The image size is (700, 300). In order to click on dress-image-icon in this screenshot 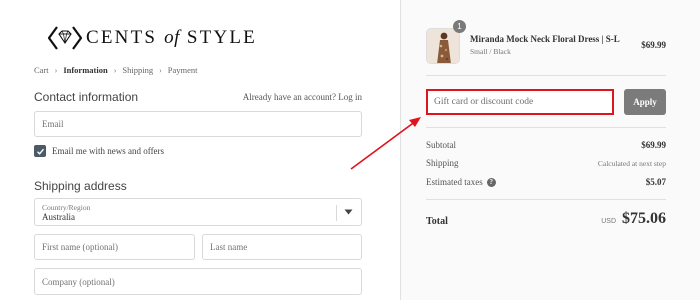, I will do `click(443, 46)`.